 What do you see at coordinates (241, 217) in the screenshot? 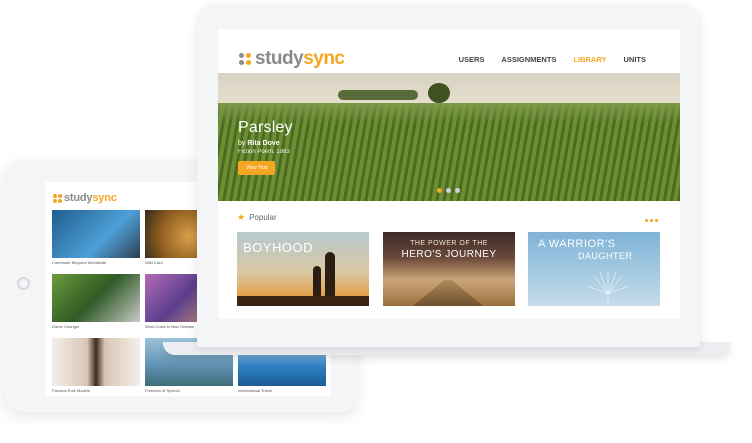
I see `star-icon: ★` at bounding box center [241, 217].